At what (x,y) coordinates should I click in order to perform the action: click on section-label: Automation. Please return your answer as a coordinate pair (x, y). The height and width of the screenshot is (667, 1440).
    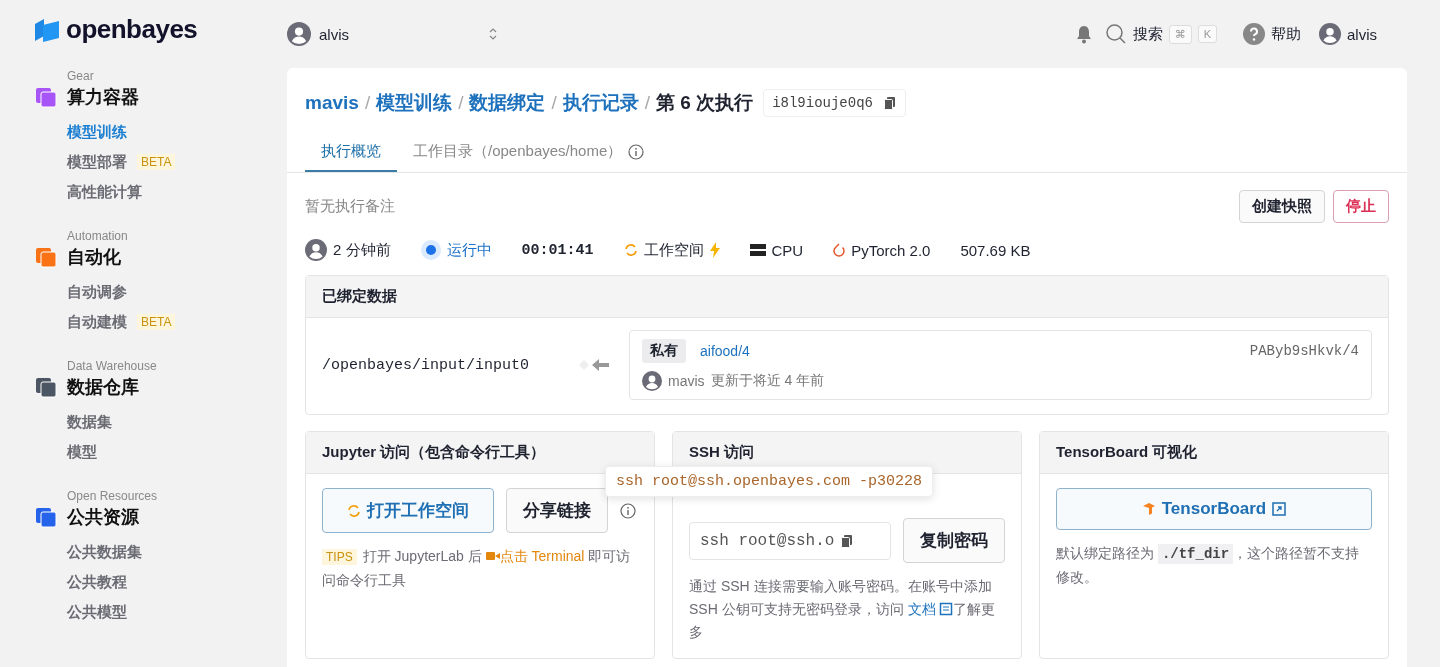
    Looking at the image, I should click on (98, 236).